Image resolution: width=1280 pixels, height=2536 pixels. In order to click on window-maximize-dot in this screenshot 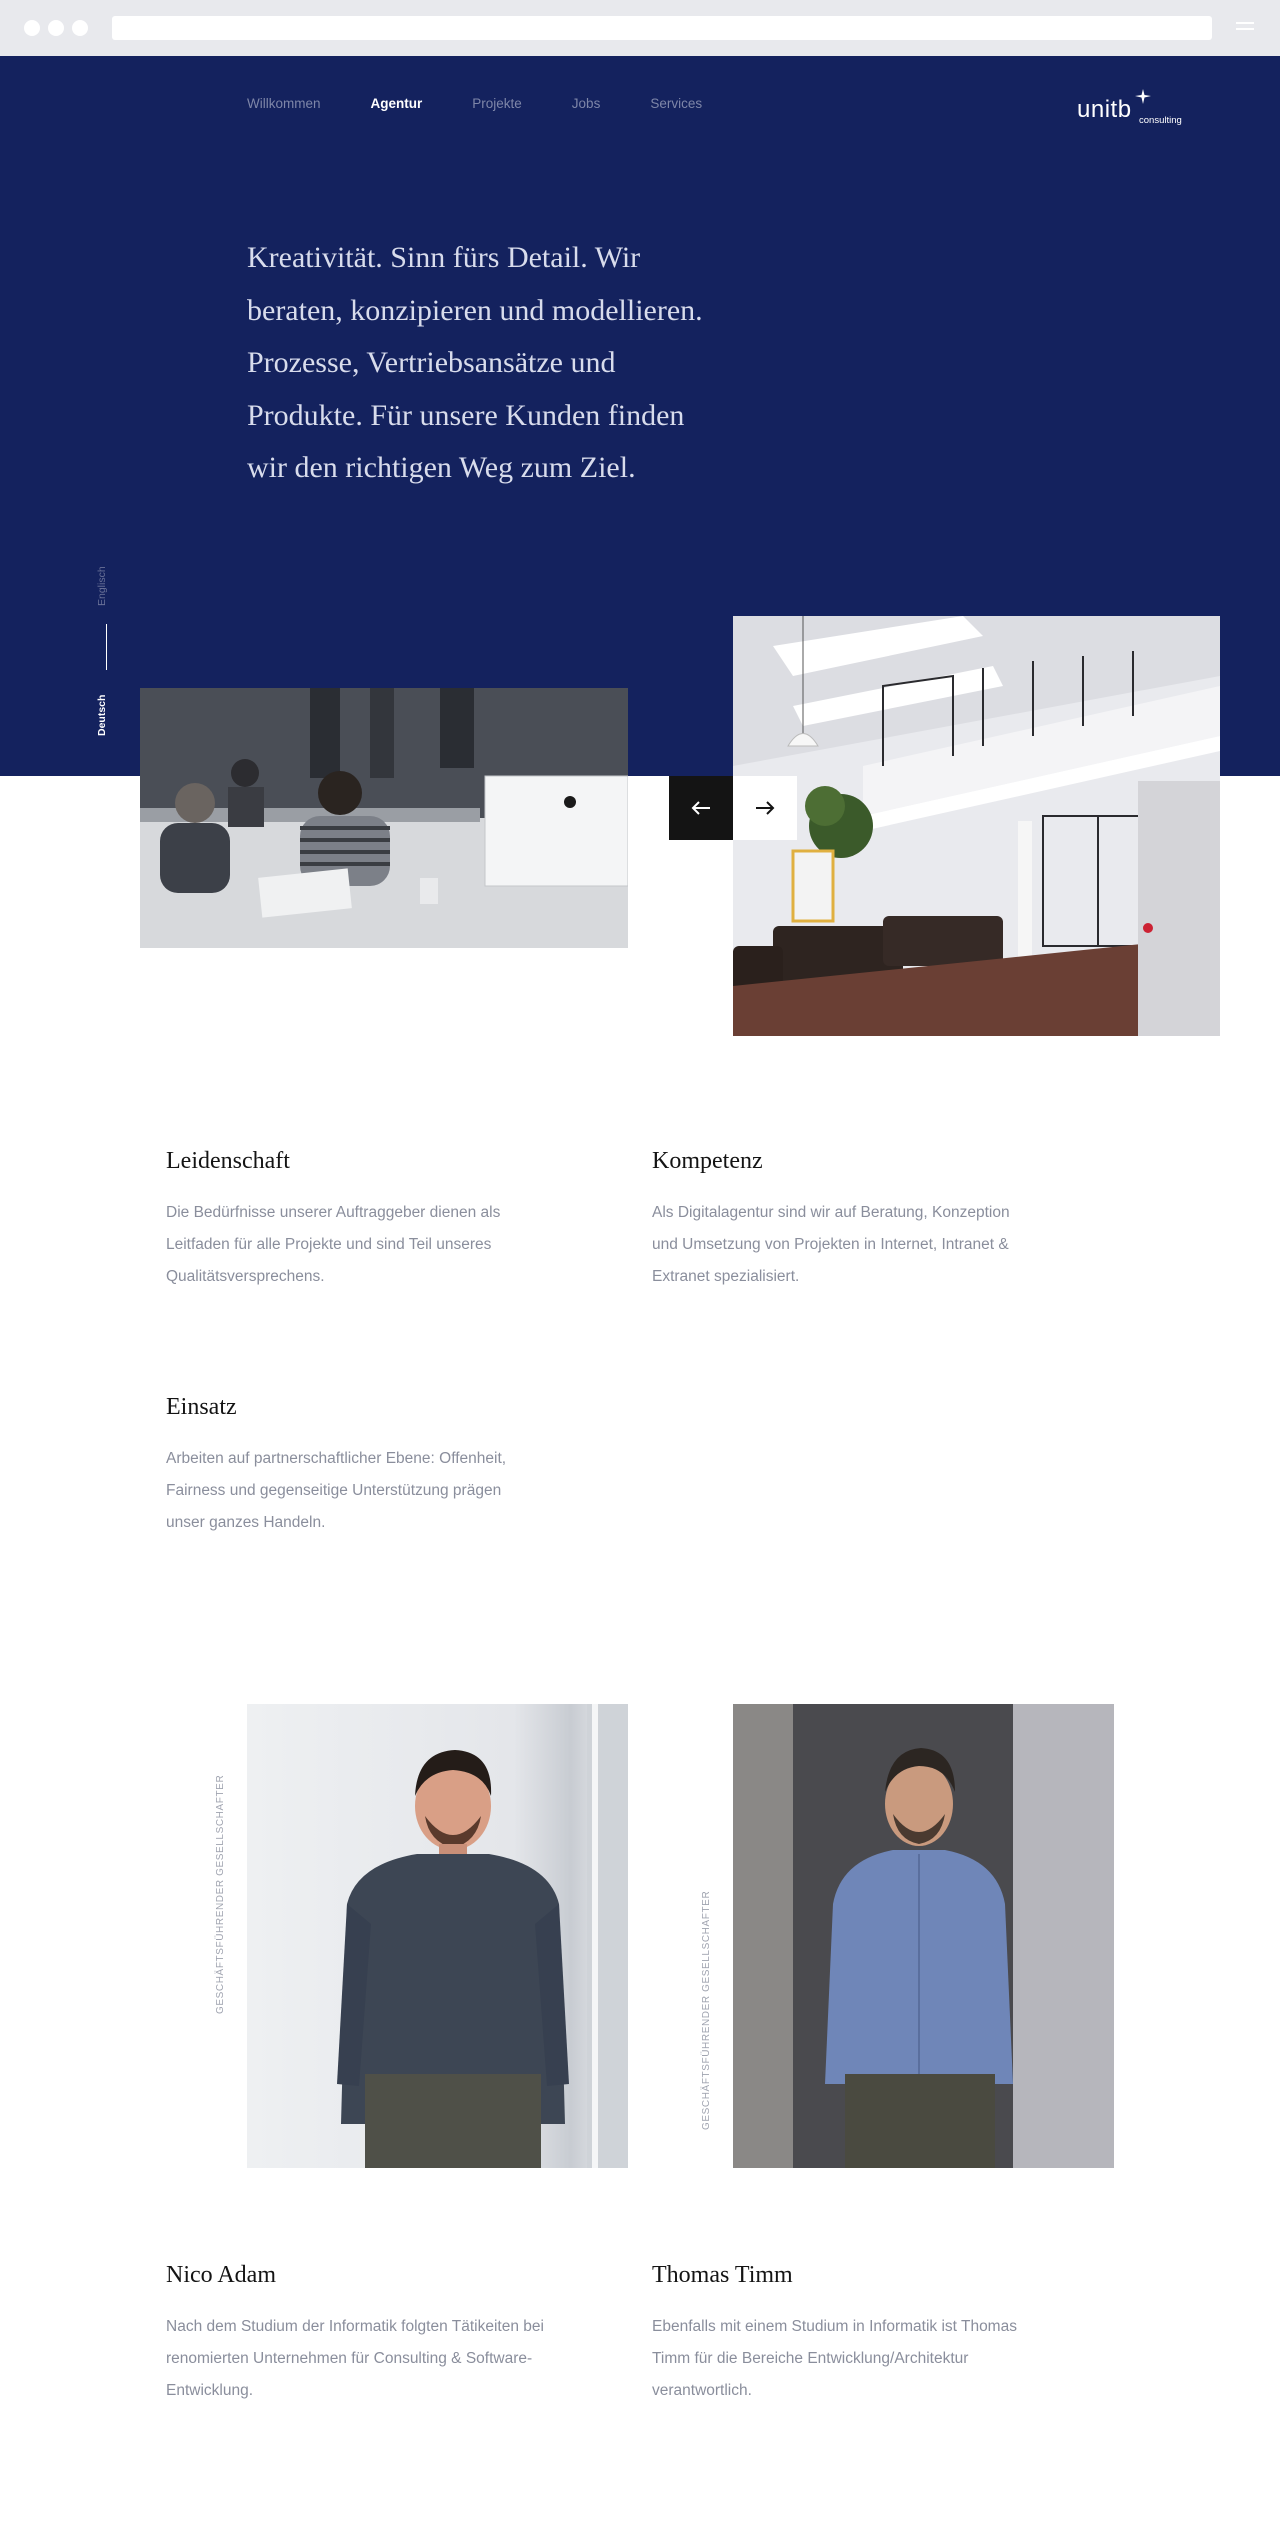, I will do `click(80, 28)`.